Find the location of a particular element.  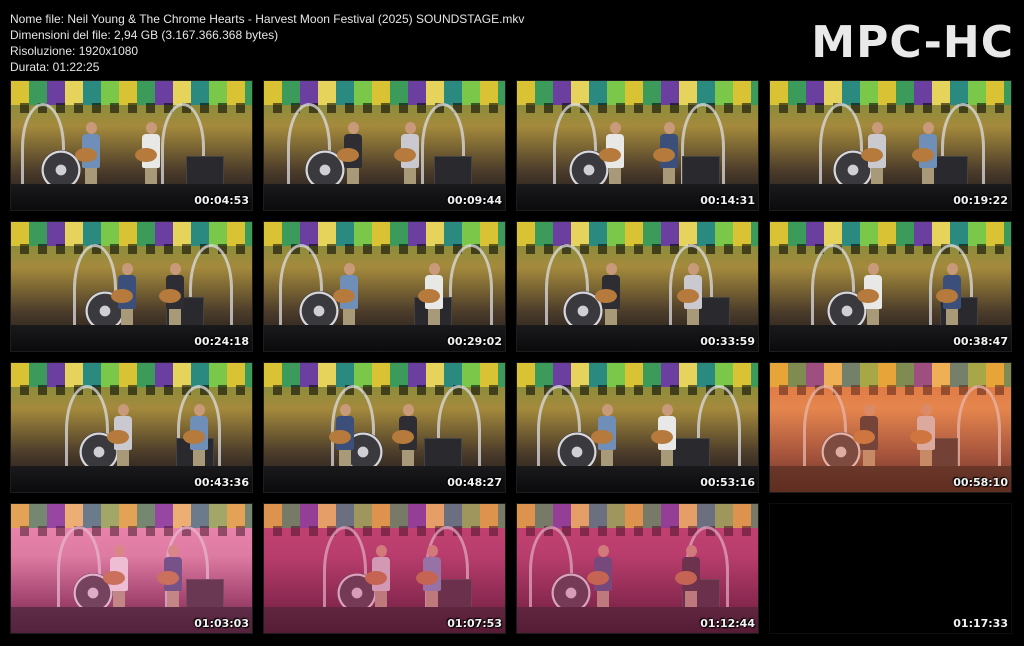

video-thumbnail: 01:07:53 is located at coordinates (384, 568).